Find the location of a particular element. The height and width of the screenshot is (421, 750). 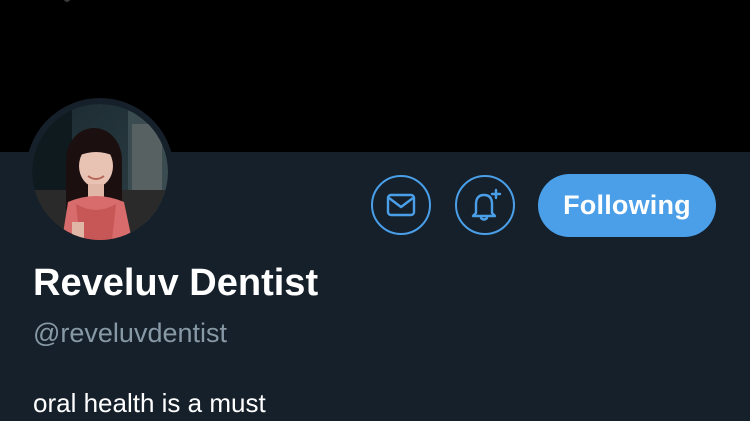

avatar is located at coordinates (100, 172).